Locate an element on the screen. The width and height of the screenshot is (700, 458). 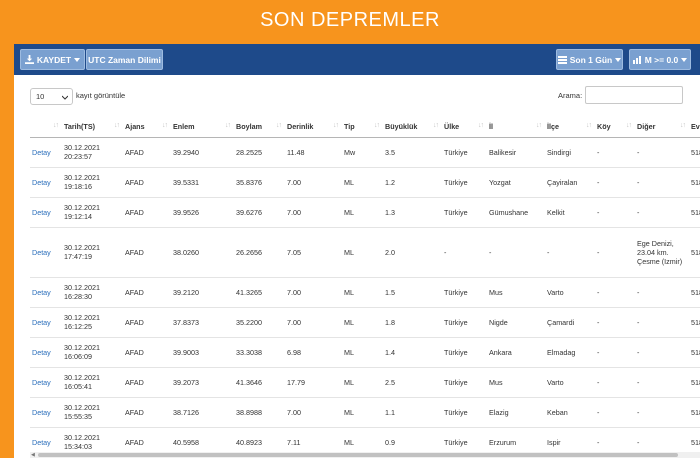
column-header: Derinlik ↓↑ is located at coordinates (313, 127).